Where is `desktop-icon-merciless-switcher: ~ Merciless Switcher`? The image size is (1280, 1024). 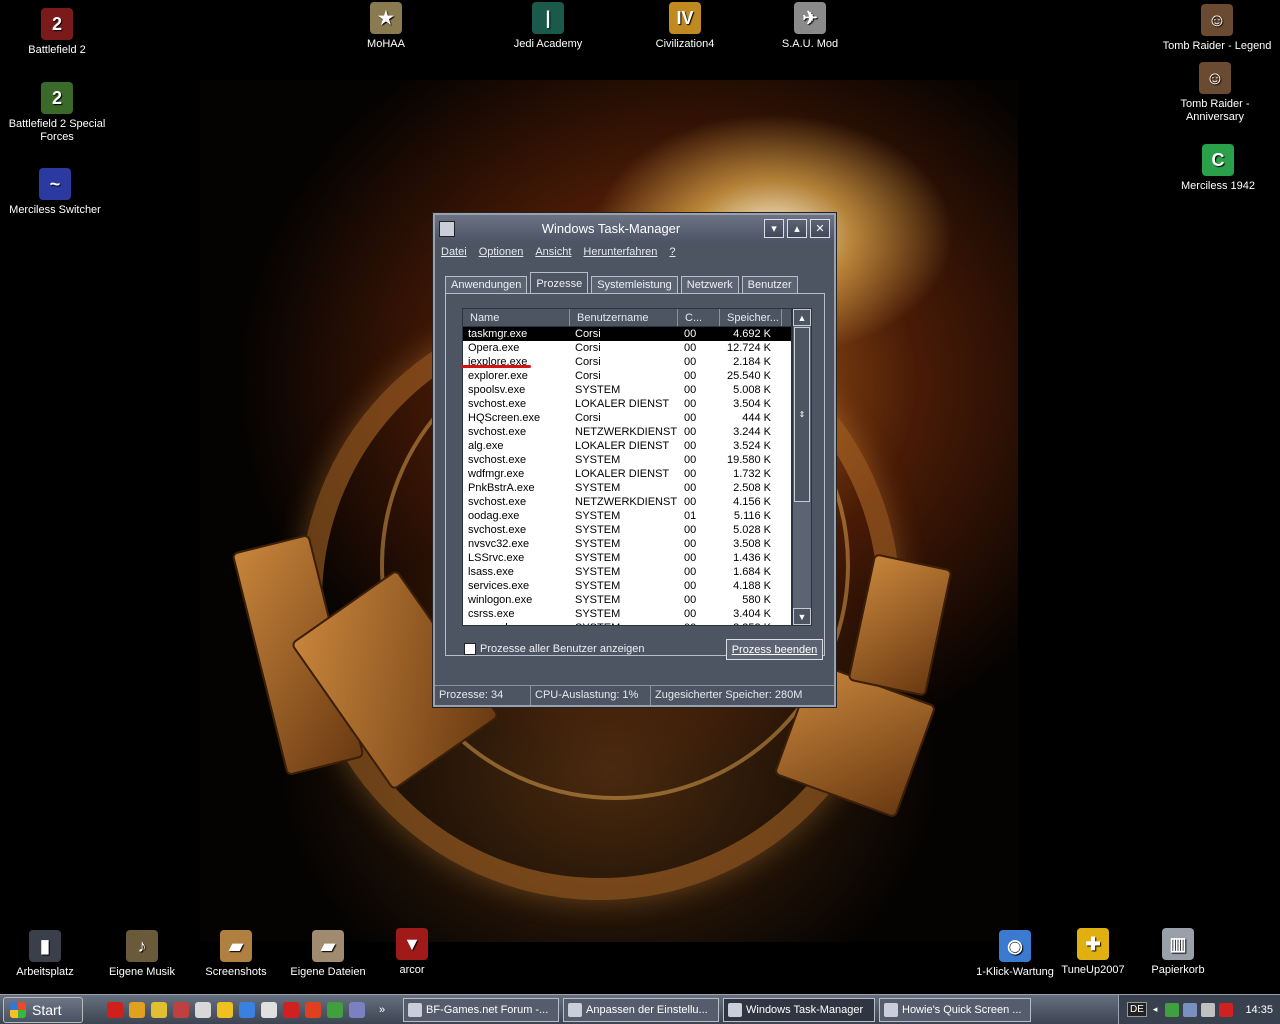
desktop-icon-merciless-switcher: ~ Merciless Switcher is located at coordinates (55, 192).